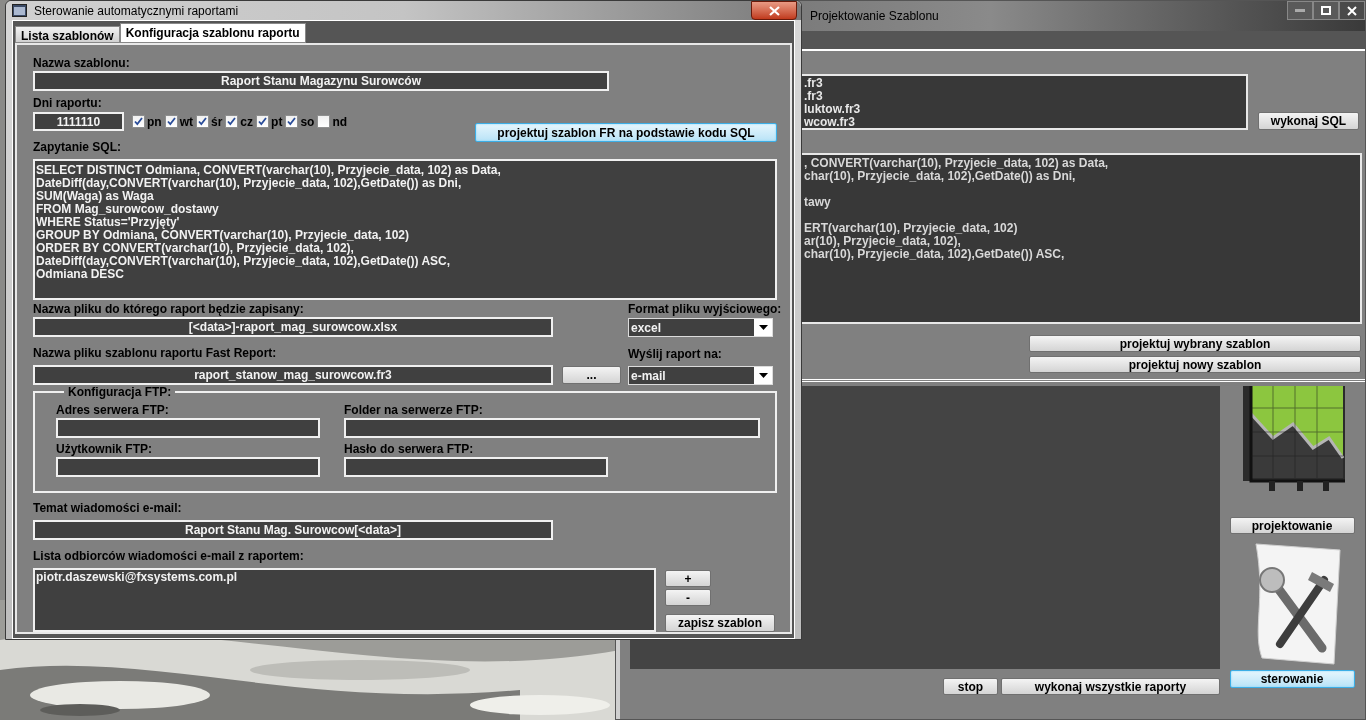  What do you see at coordinates (120, 392) in the screenshot?
I see `group-title: Konfiguracja FTP:` at bounding box center [120, 392].